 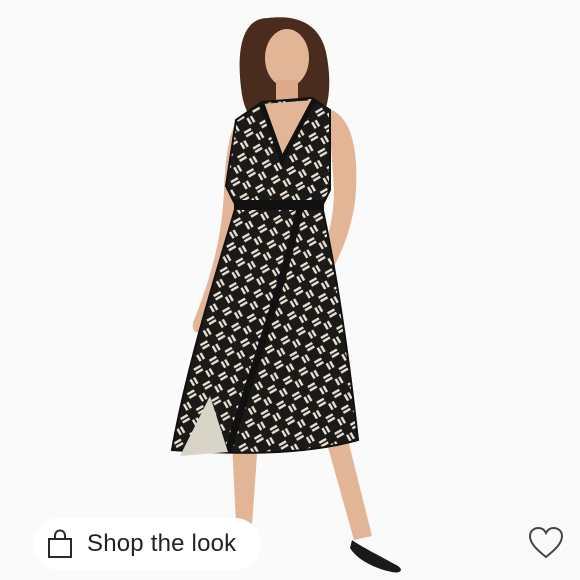 I want to click on heart-icon, so click(x=546, y=542).